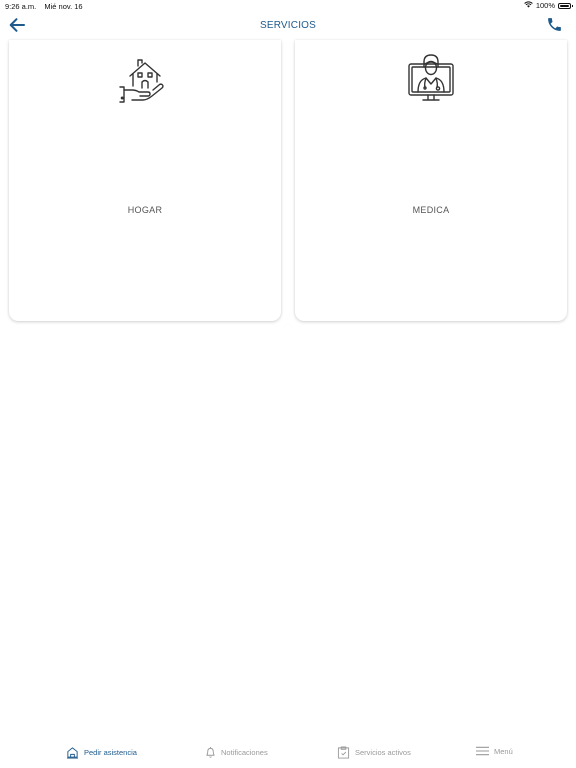  I want to click on battery-icon, so click(565, 5).